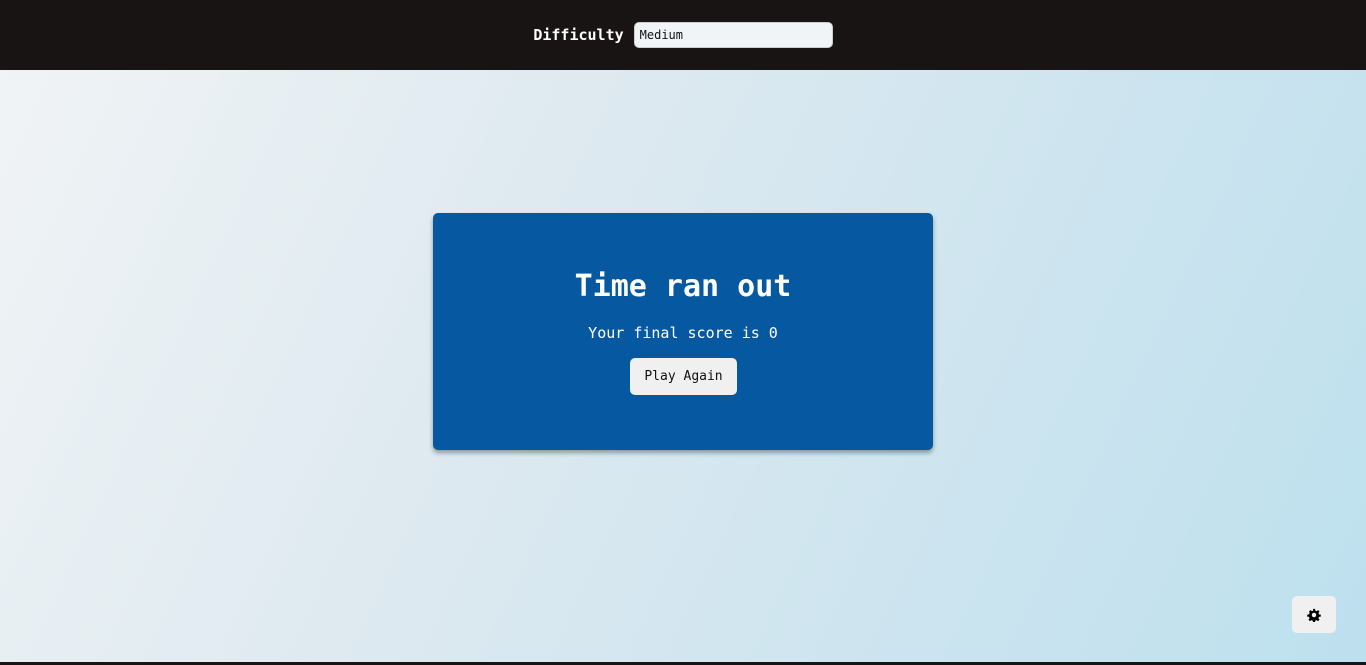 The width and height of the screenshot is (1366, 665). Describe the element at coordinates (683, 286) in the screenshot. I see `end-game-title: Time ran out` at that location.